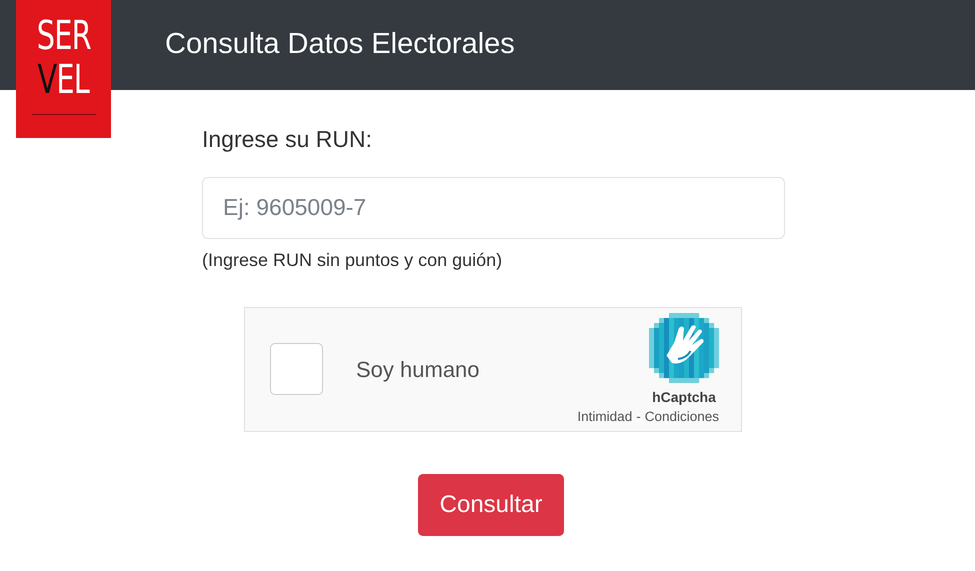 The image size is (975, 571). I want to click on help-text: (Ingrese RUN sin puntos y con guión), so click(352, 260).